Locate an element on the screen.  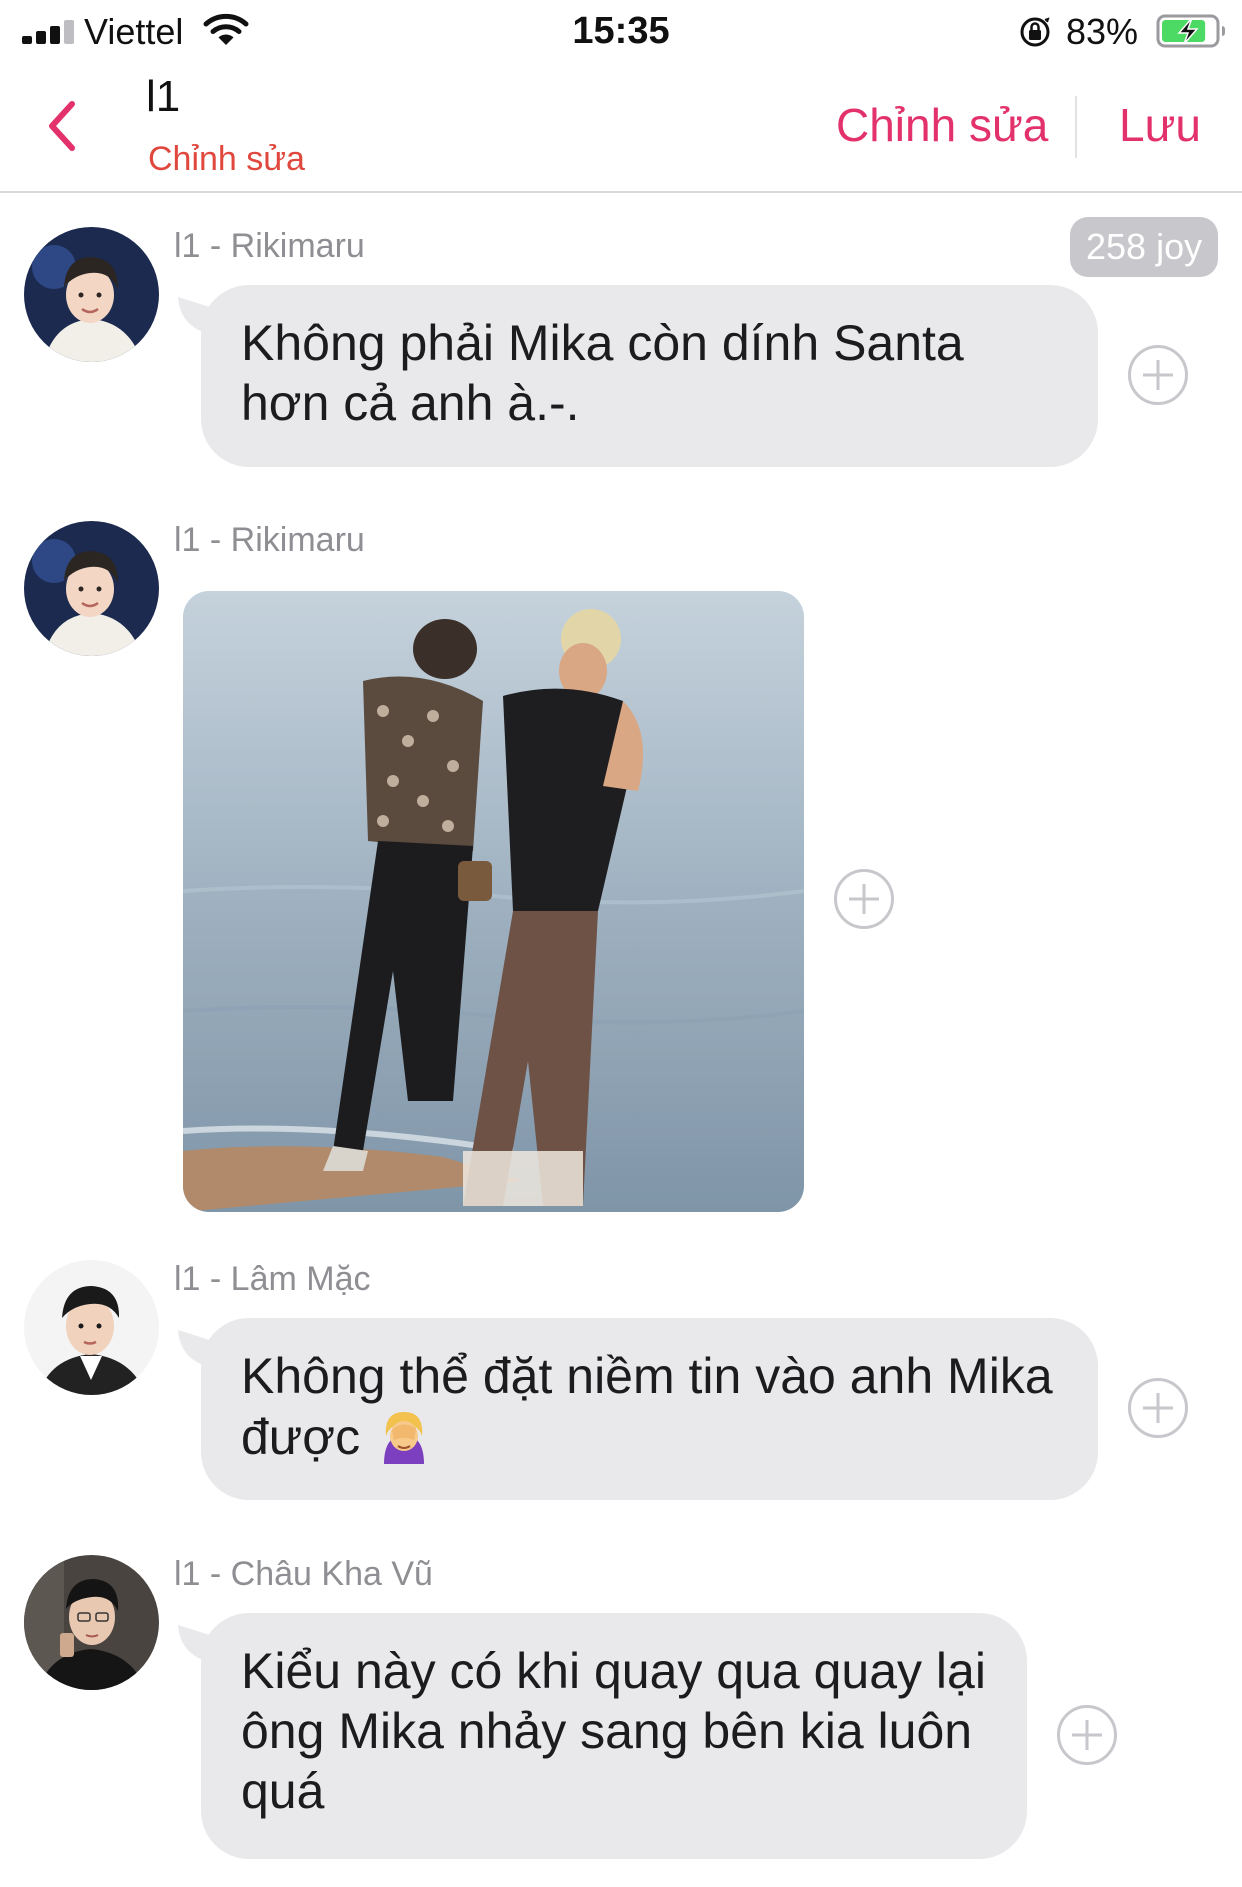
orientation-lock-icon is located at coordinates (1035, 32).